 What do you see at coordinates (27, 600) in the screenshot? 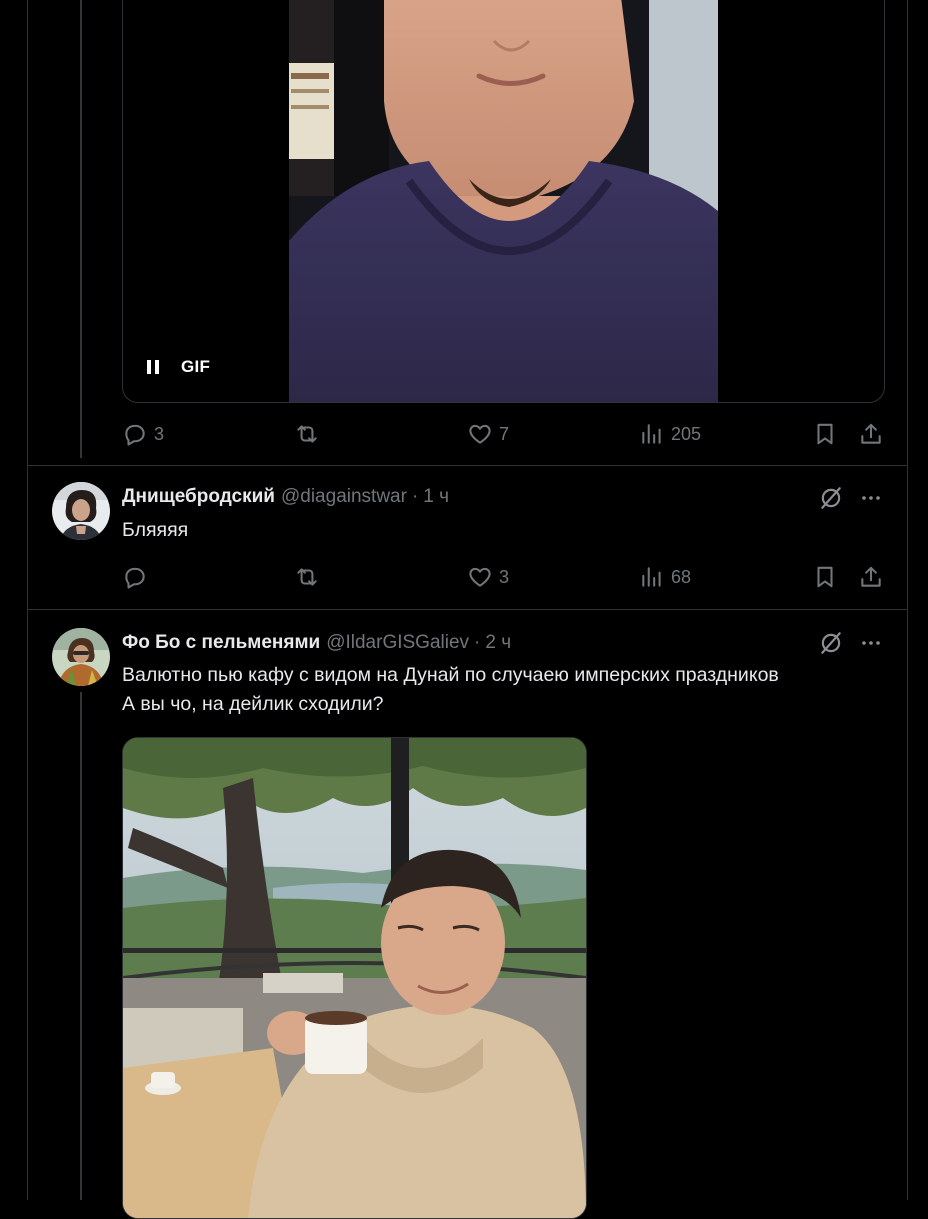
I see `timeline-left-border` at bounding box center [27, 600].